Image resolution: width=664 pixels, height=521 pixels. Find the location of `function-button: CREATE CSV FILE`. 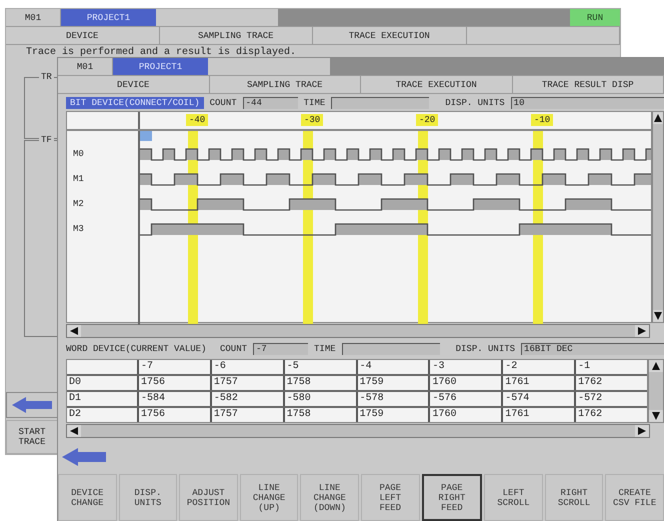

function-button: CREATE CSV FILE is located at coordinates (634, 497).